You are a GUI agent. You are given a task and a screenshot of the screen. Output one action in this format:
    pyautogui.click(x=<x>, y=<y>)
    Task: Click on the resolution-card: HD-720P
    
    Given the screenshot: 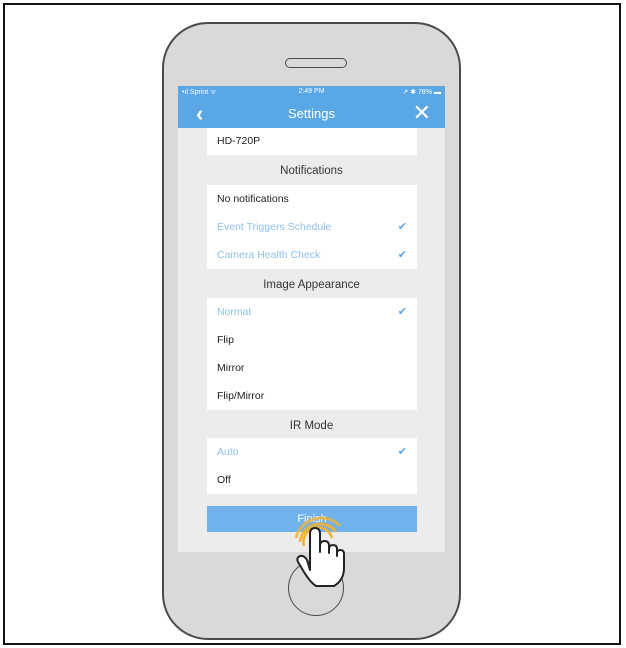 What is the action you would take?
    pyautogui.click(x=312, y=141)
    